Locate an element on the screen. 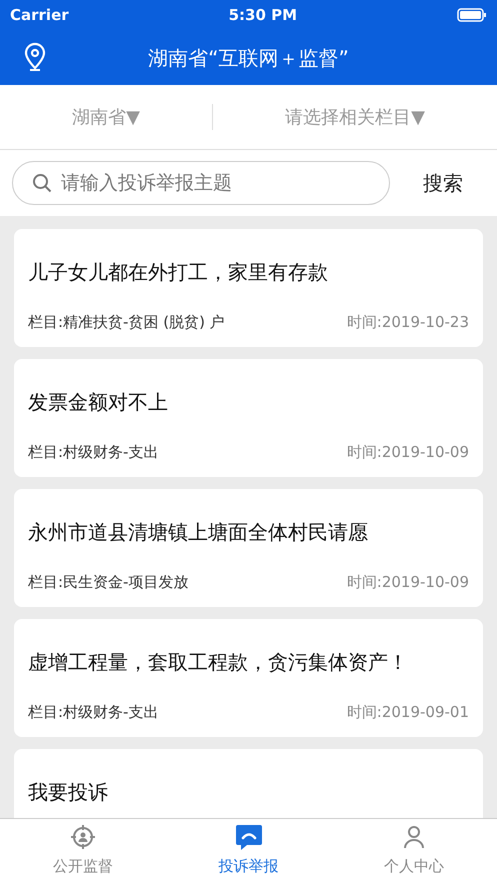 Image resolution: width=497 pixels, height=883 pixels. list-card: 虚增工程量，套取工程款，贪污集体资产！ 栏目:村级财务-支出 时间:2019-09-01 is located at coordinates (248, 678).